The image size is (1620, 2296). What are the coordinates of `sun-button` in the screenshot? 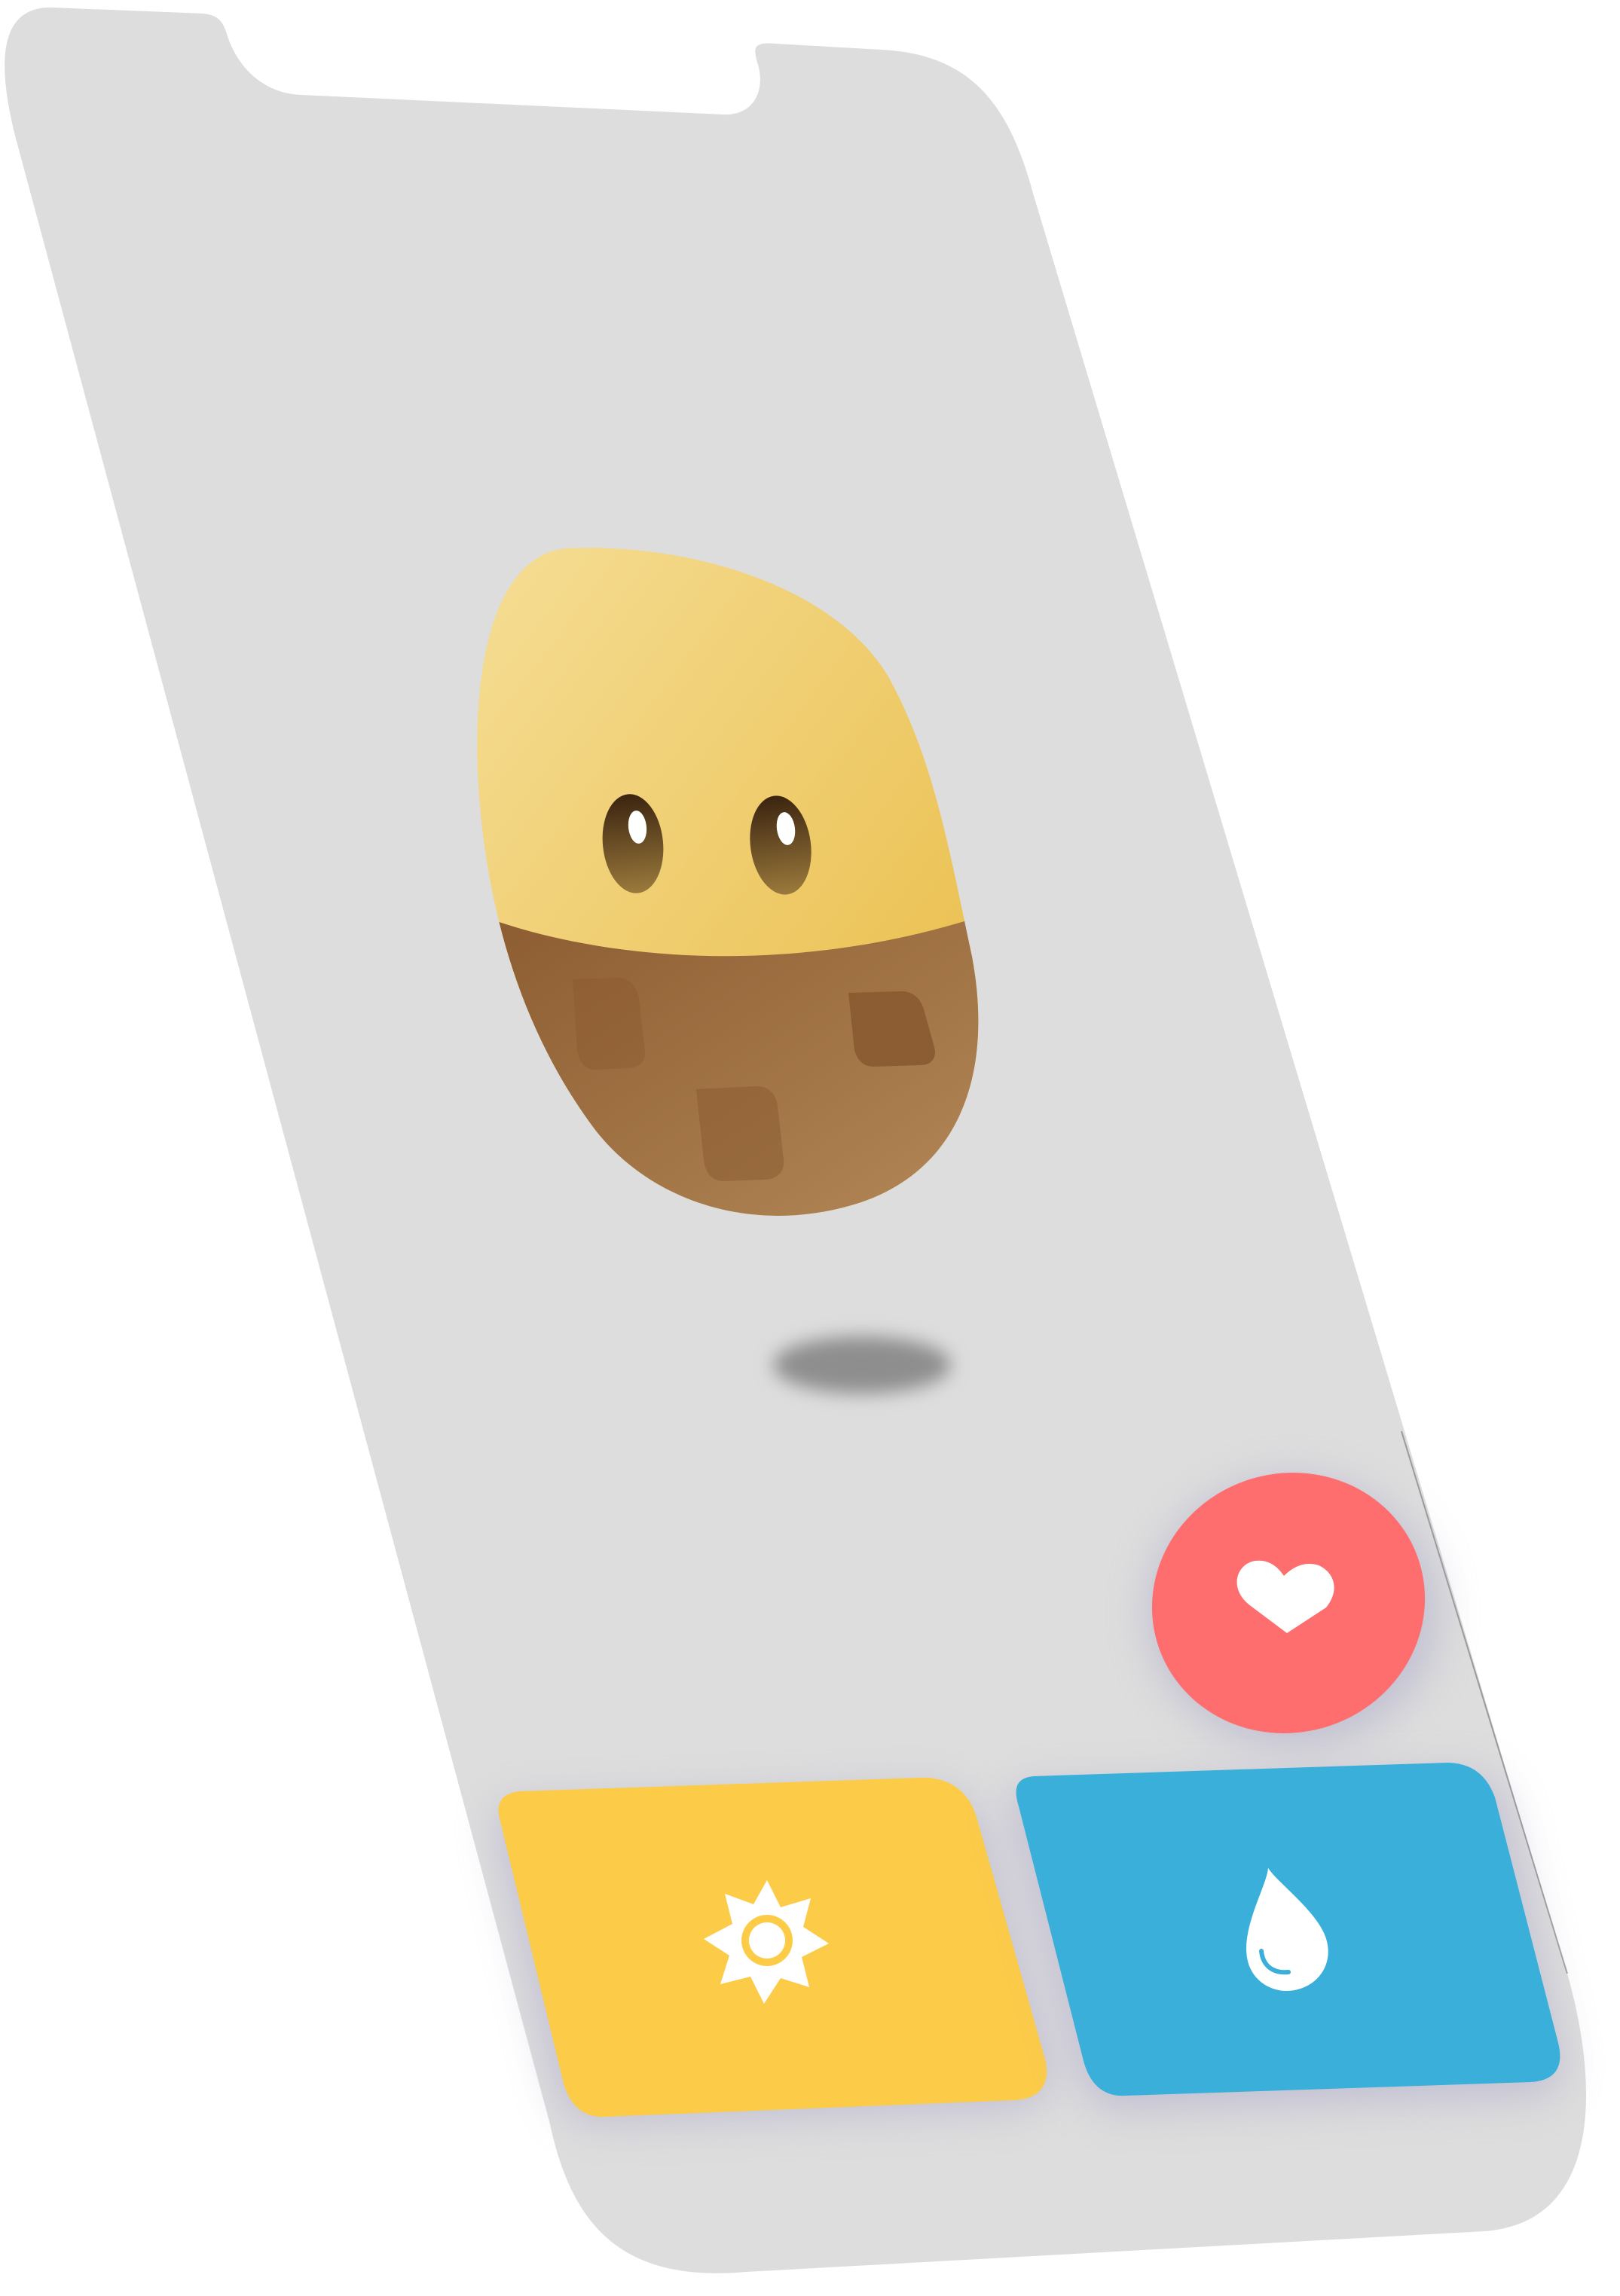 It's located at (773, 1949).